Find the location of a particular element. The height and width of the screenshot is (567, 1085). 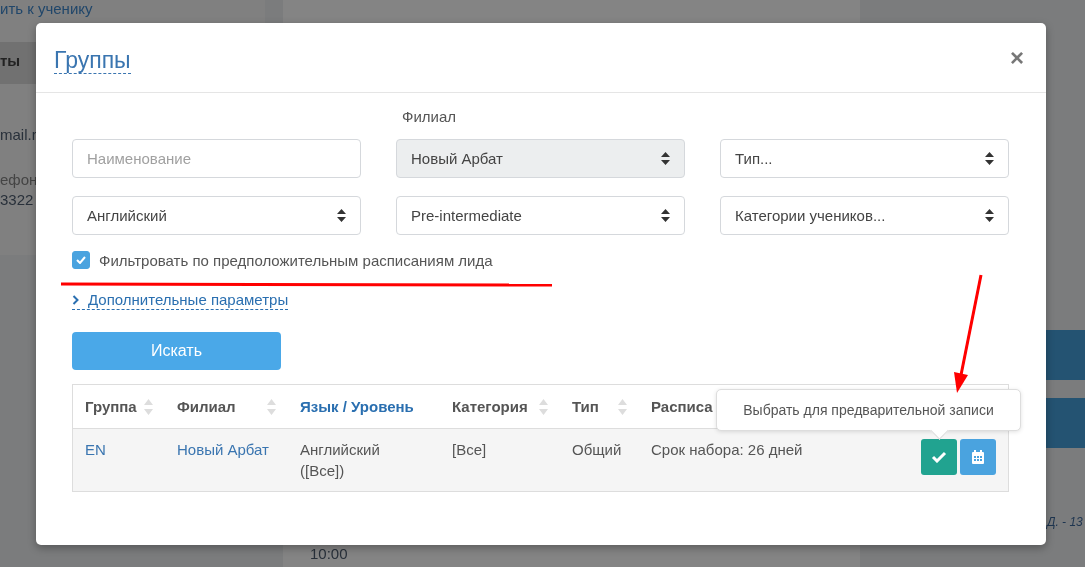

chevron-icon is located at coordinates (76, 300).